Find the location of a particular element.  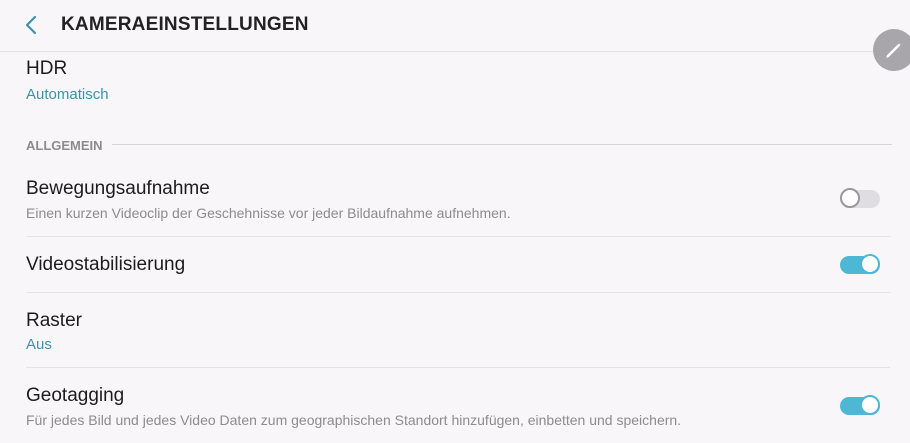

setting-label: Videostabilisierung is located at coordinates (106, 264).